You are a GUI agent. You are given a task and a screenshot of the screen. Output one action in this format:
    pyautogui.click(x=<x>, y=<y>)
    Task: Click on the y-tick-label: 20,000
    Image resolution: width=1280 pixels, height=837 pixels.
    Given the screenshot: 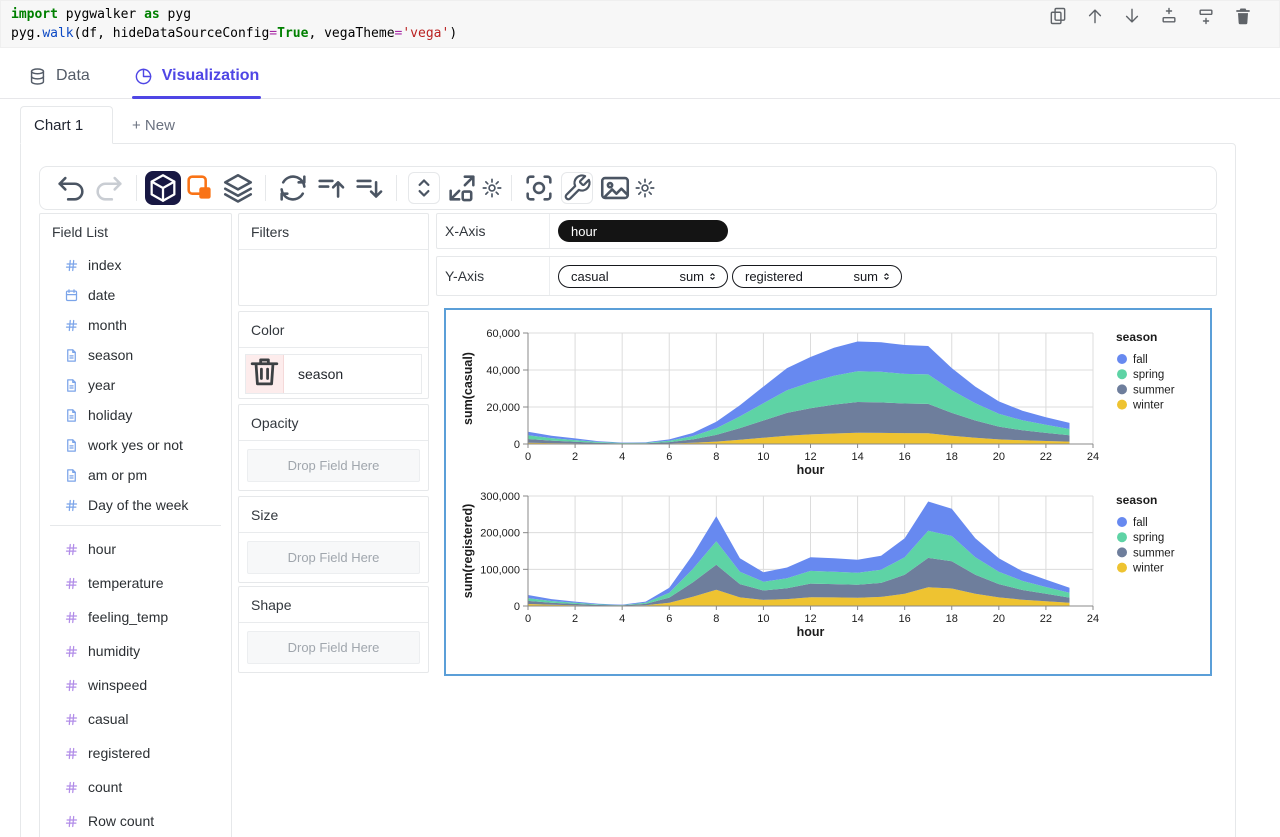 What is the action you would take?
    pyautogui.click(x=503, y=408)
    